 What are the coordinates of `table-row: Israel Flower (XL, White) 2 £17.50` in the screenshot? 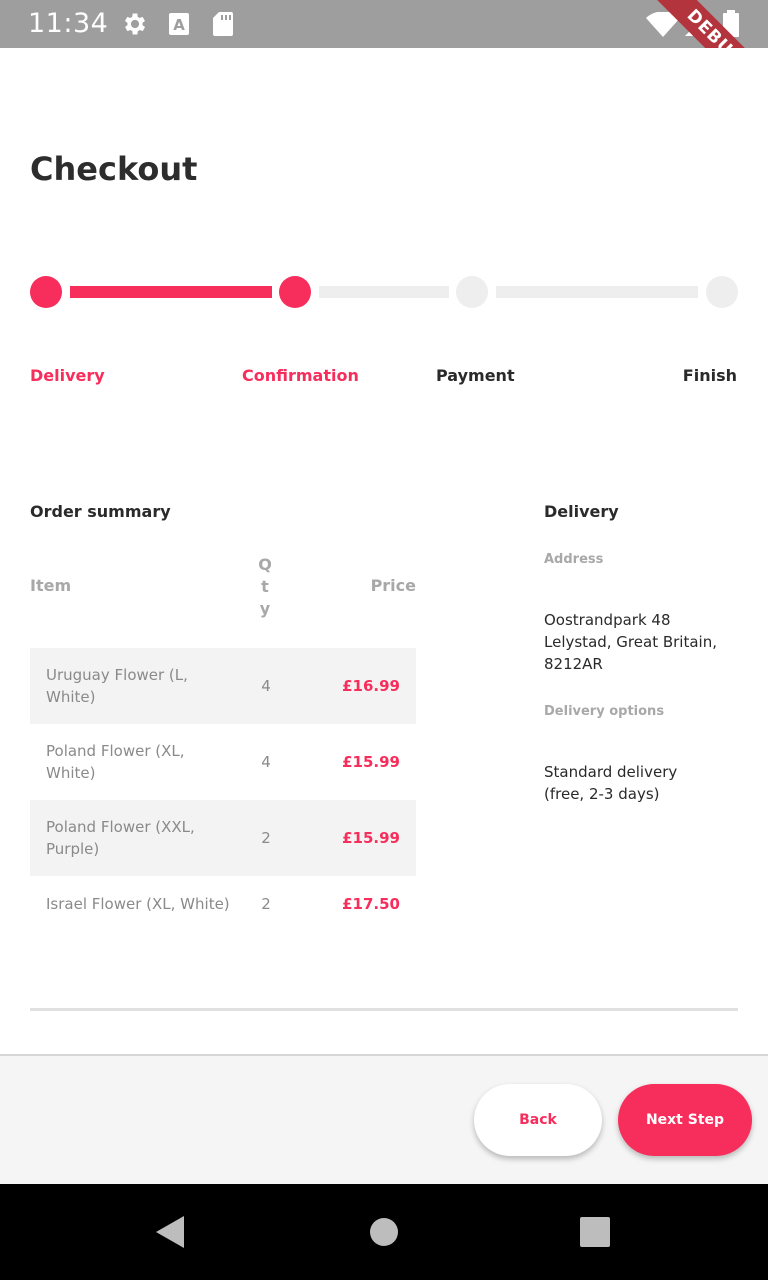 It's located at (223, 904).